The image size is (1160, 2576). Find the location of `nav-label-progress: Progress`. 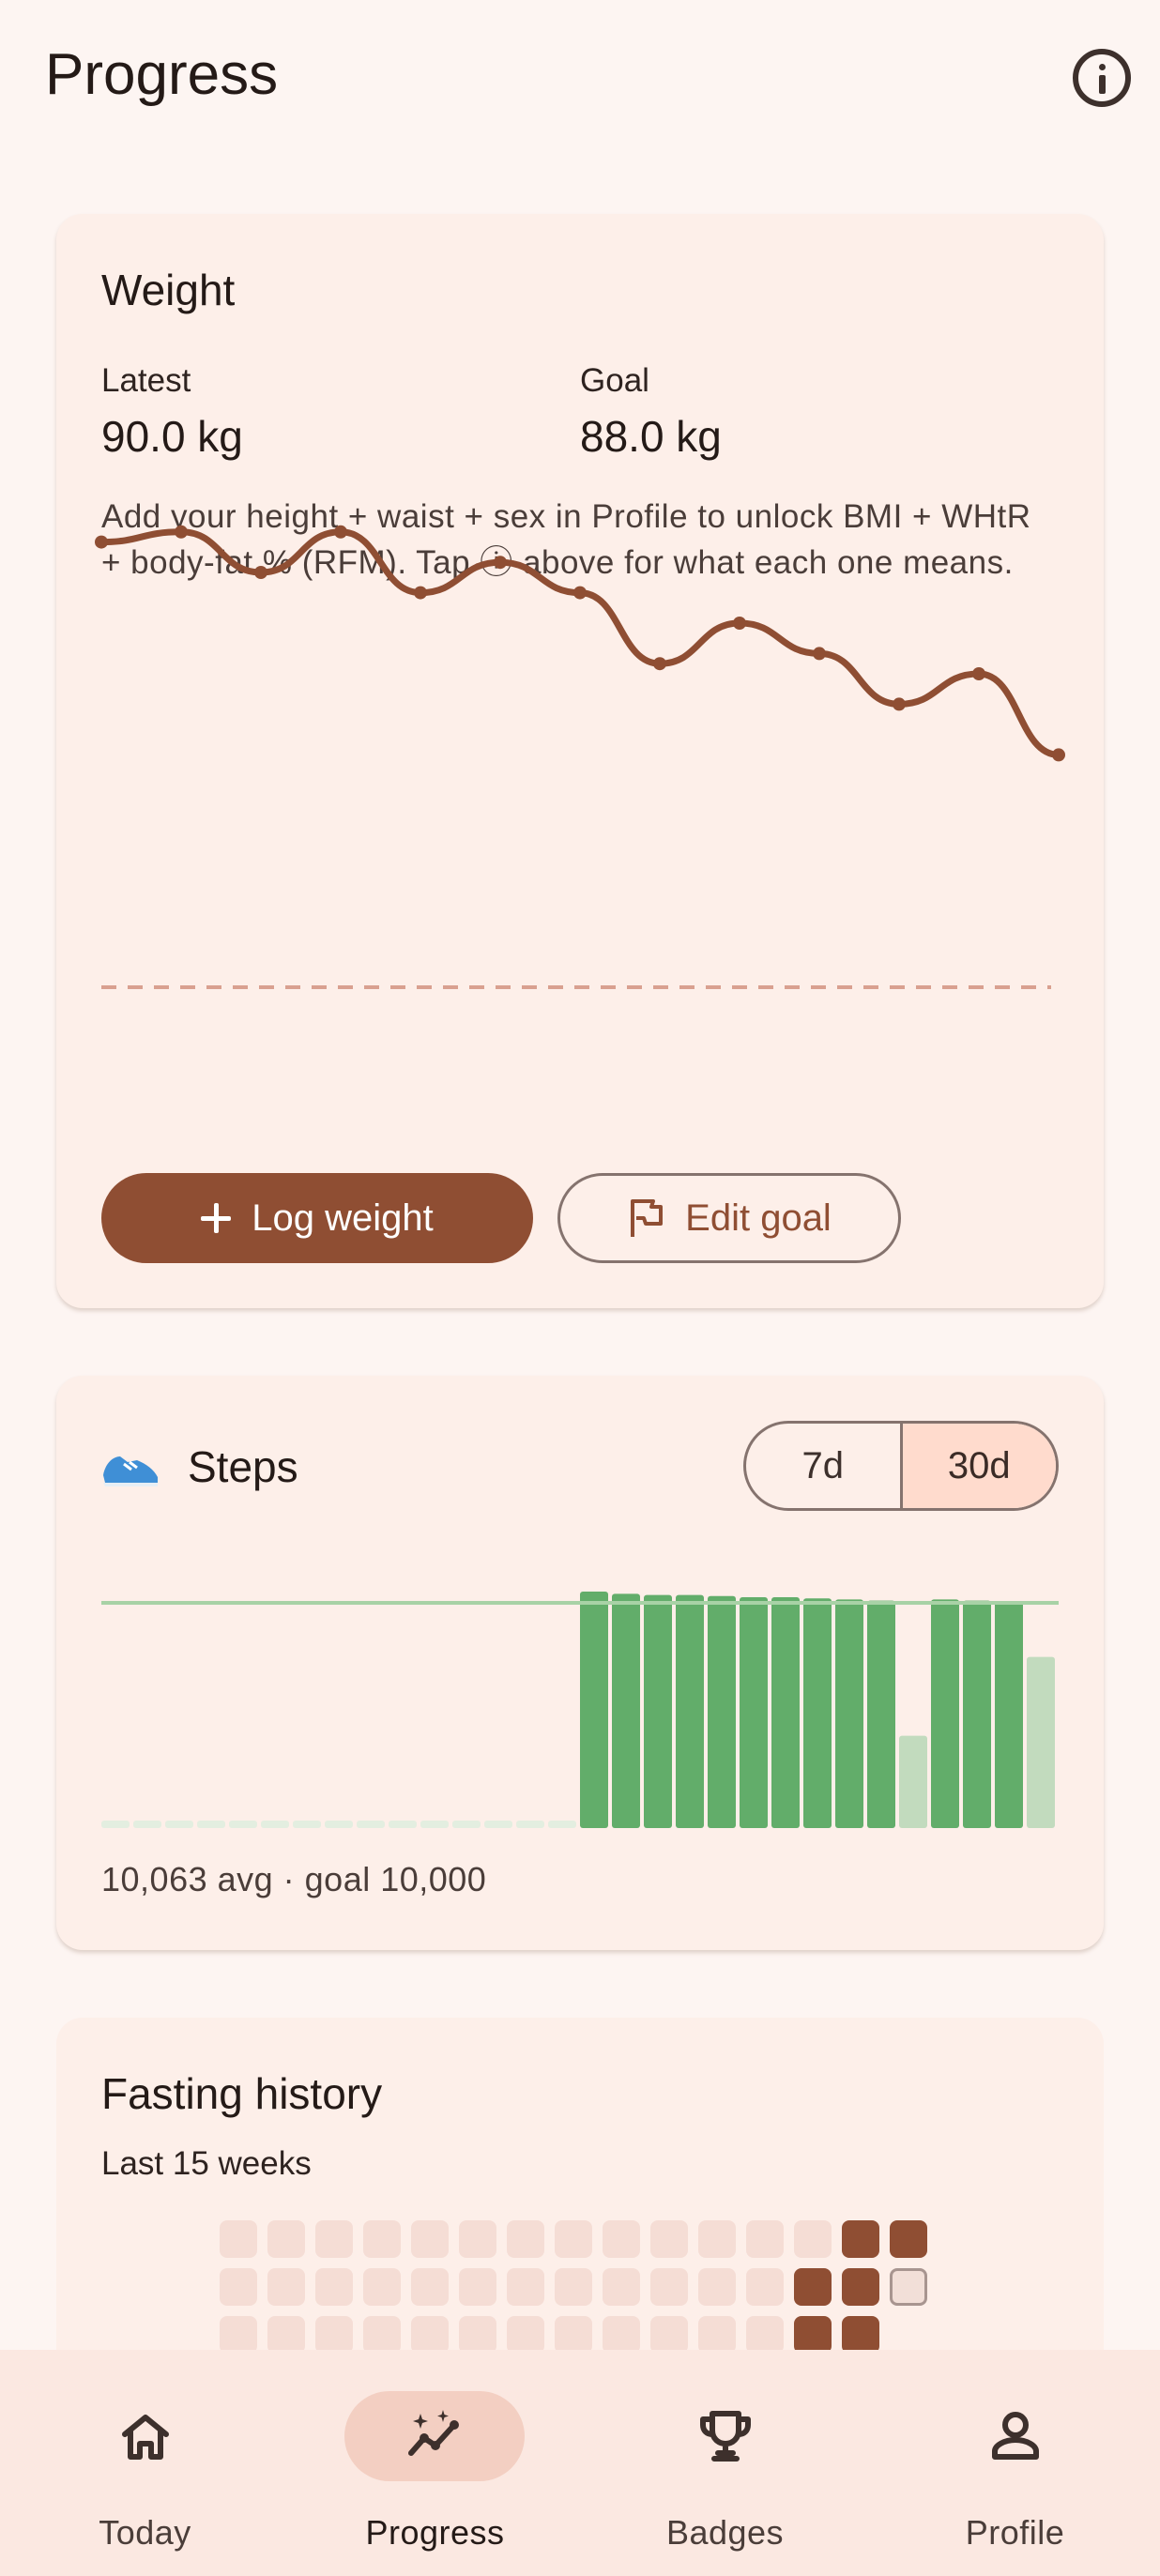

nav-label-progress: Progress is located at coordinates (435, 2532).